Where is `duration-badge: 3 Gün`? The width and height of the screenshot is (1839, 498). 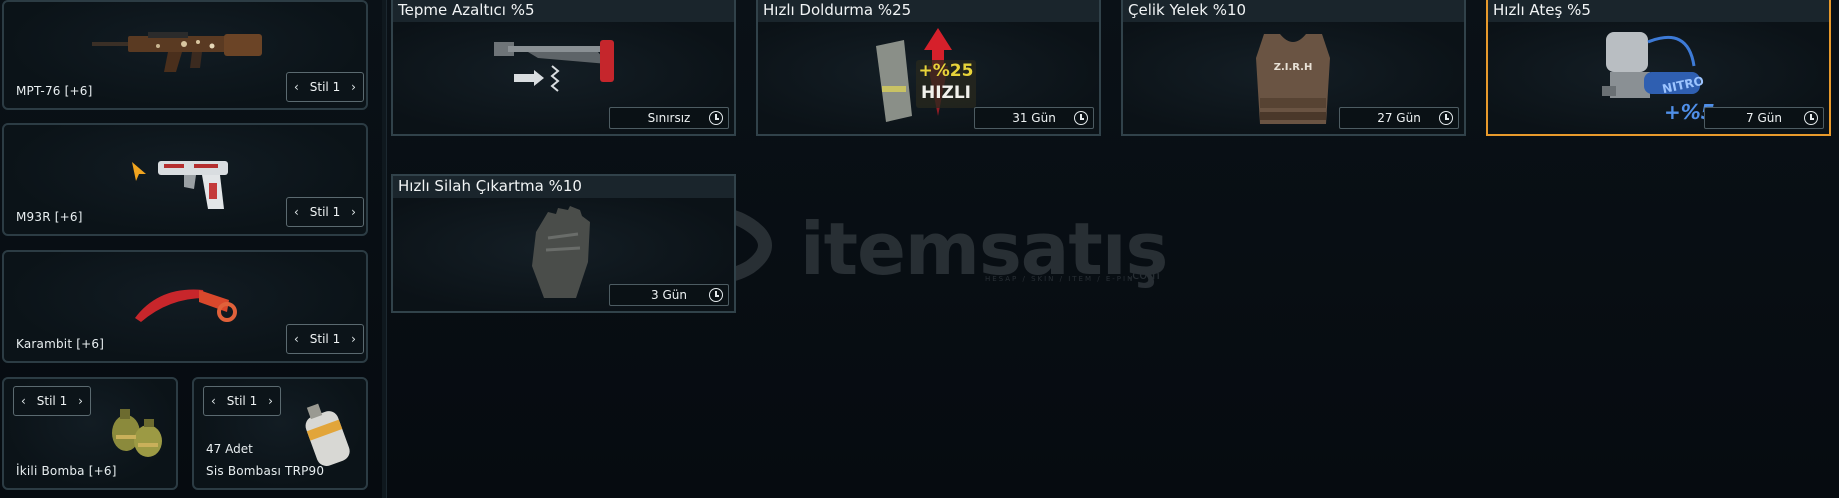 duration-badge: 3 Gün is located at coordinates (669, 295).